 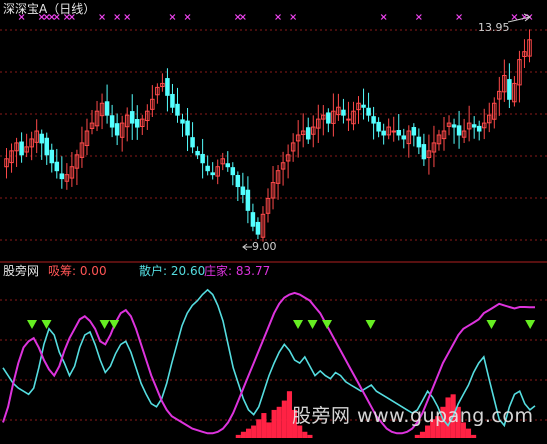 I want to click on dealer-value: 庄家: 83.77, so click(x=237, y=271).